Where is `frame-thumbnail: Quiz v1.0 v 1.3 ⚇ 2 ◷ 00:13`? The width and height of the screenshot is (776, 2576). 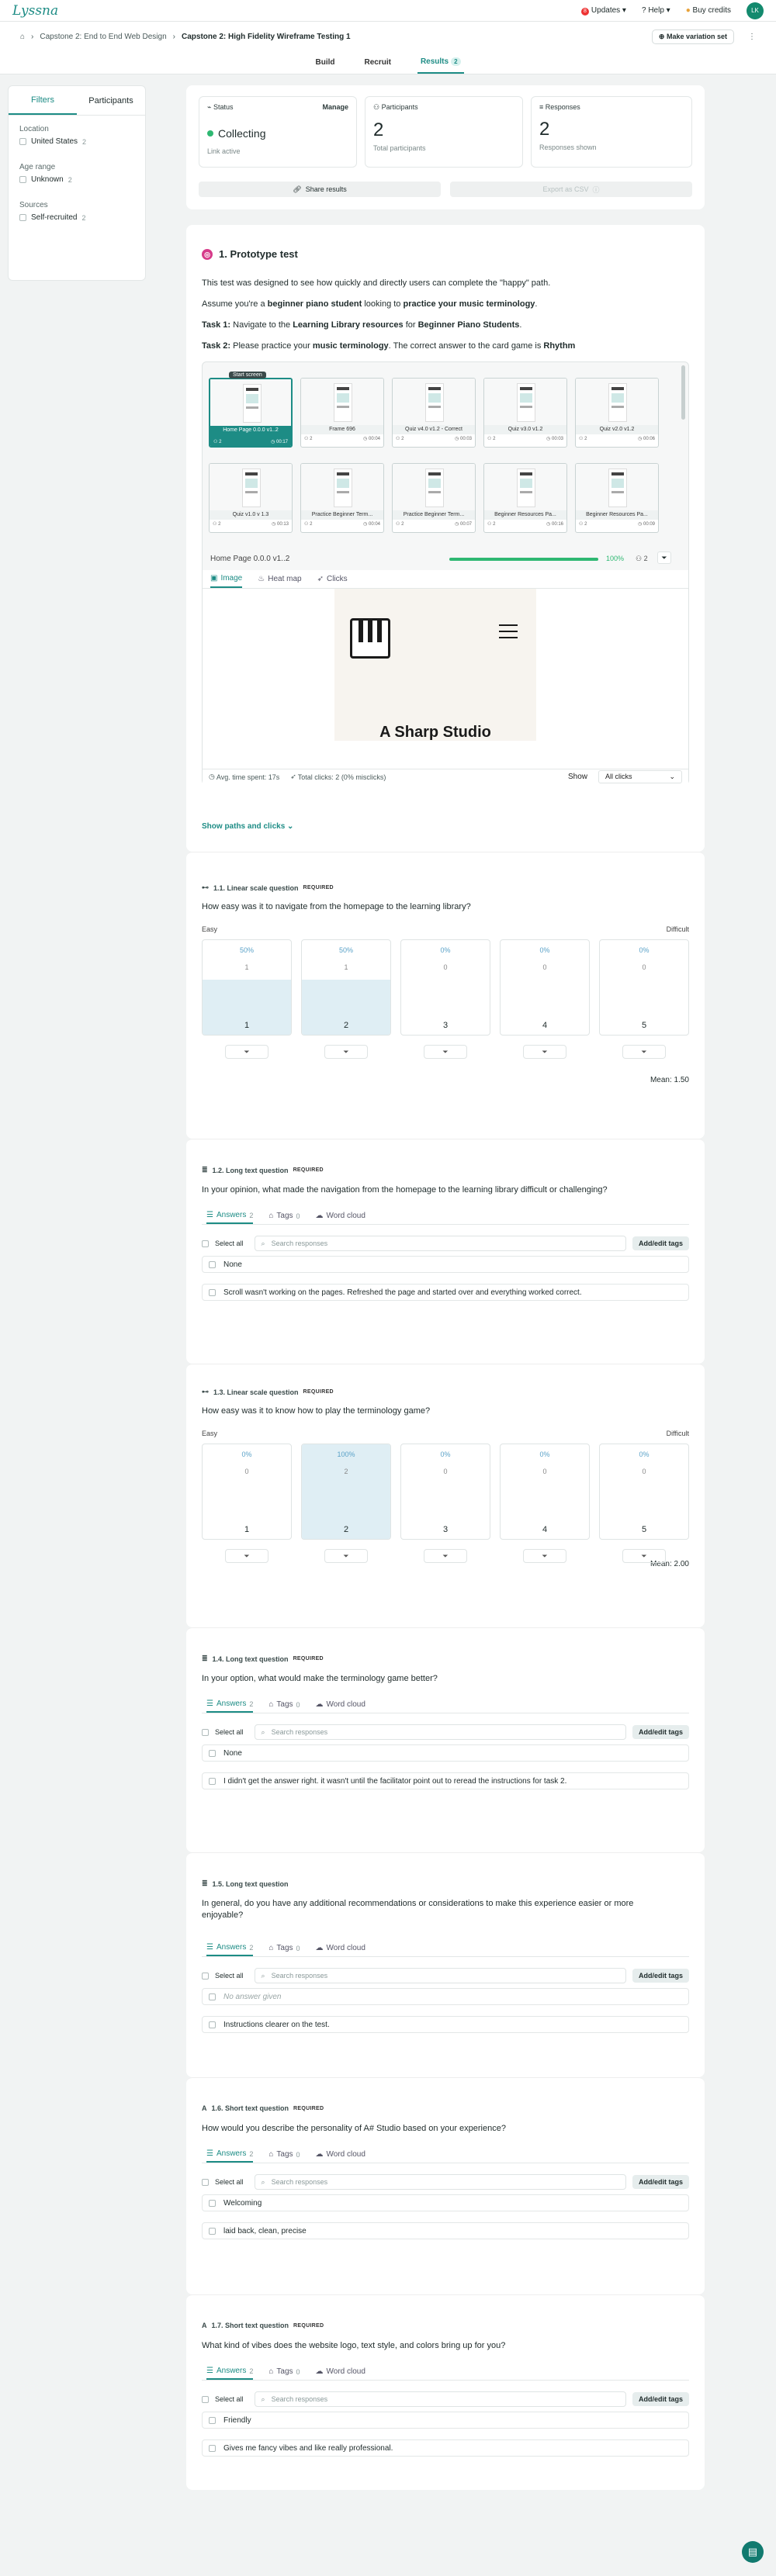 frame-thumbnail: Quiz v1.0 v 1.3 ⚇ 2 ◷ 00:13 is located at coordinates (251, 498).